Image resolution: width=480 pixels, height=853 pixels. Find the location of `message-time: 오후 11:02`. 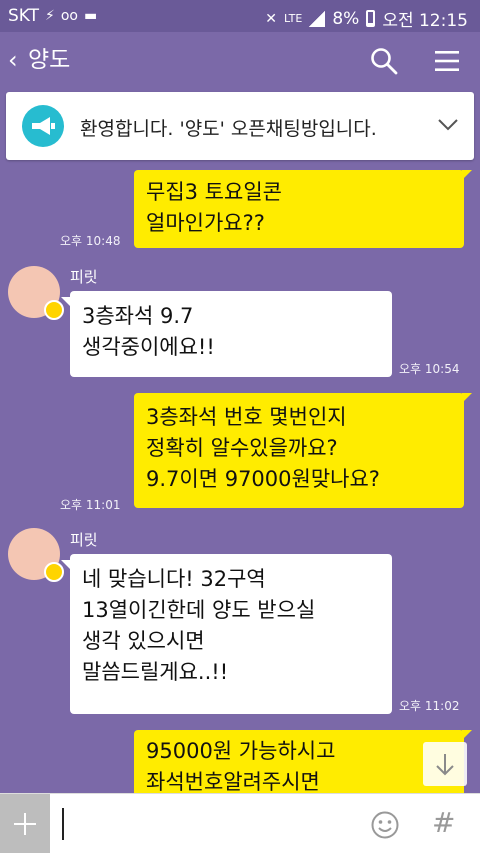

message-time: 오후 11:02 is located at coordinates (429, 706).